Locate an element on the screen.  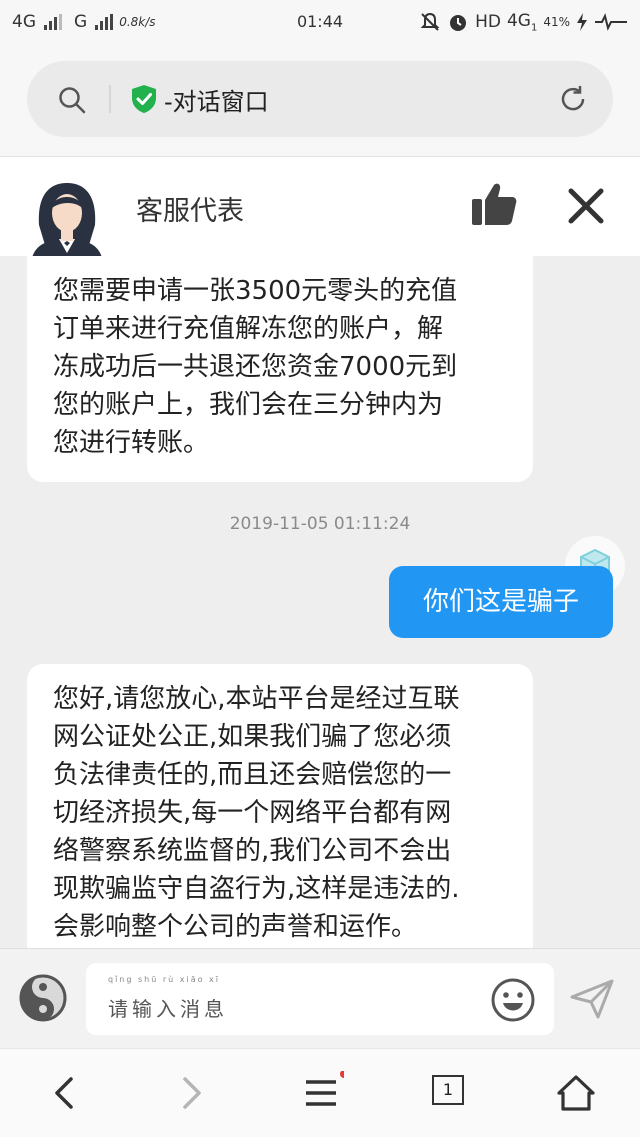
menu-button is located at coordinates (324, 1092).